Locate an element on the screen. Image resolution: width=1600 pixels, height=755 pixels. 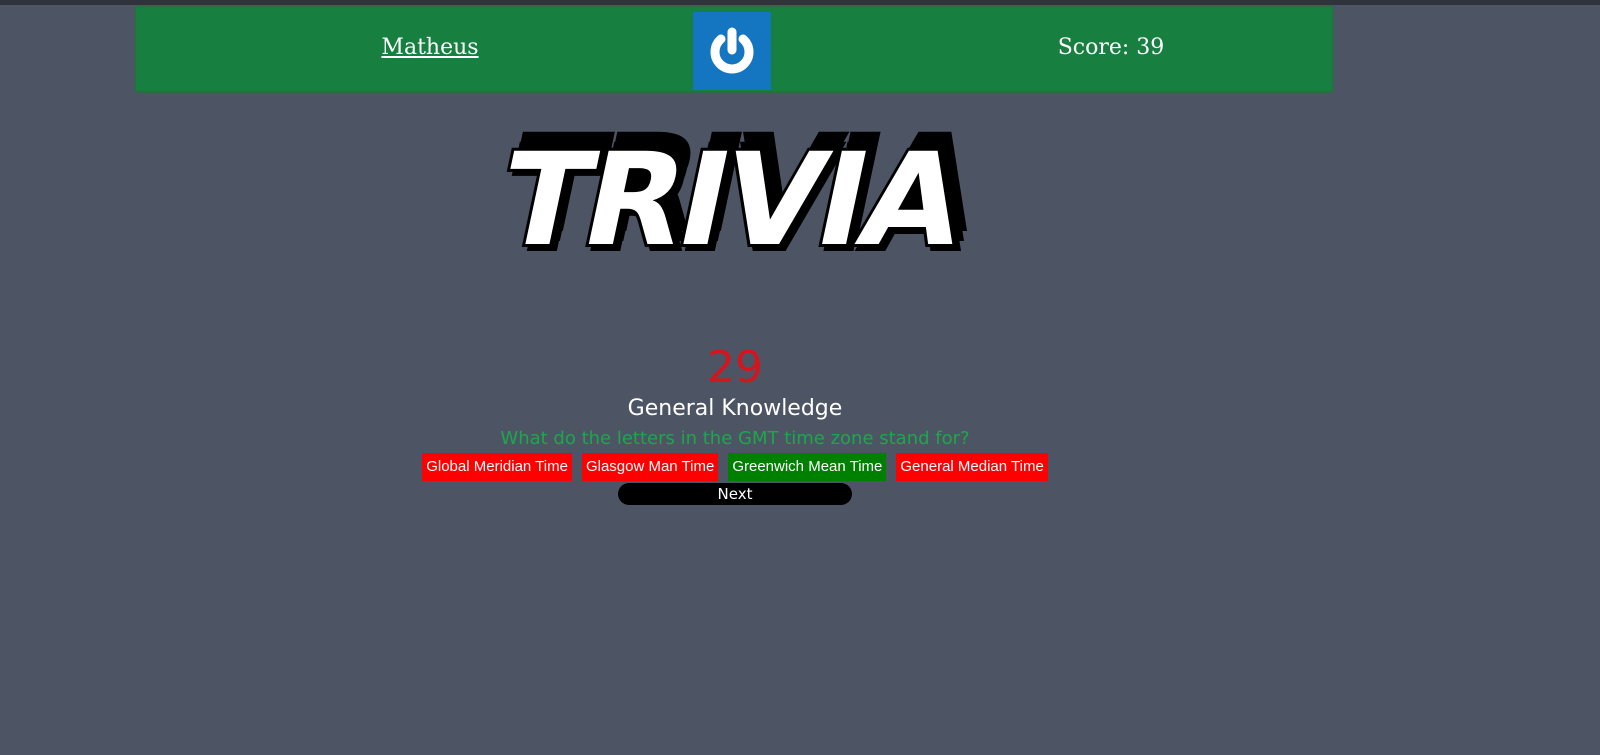
next-button: Next is located at coordinates (735, 494).